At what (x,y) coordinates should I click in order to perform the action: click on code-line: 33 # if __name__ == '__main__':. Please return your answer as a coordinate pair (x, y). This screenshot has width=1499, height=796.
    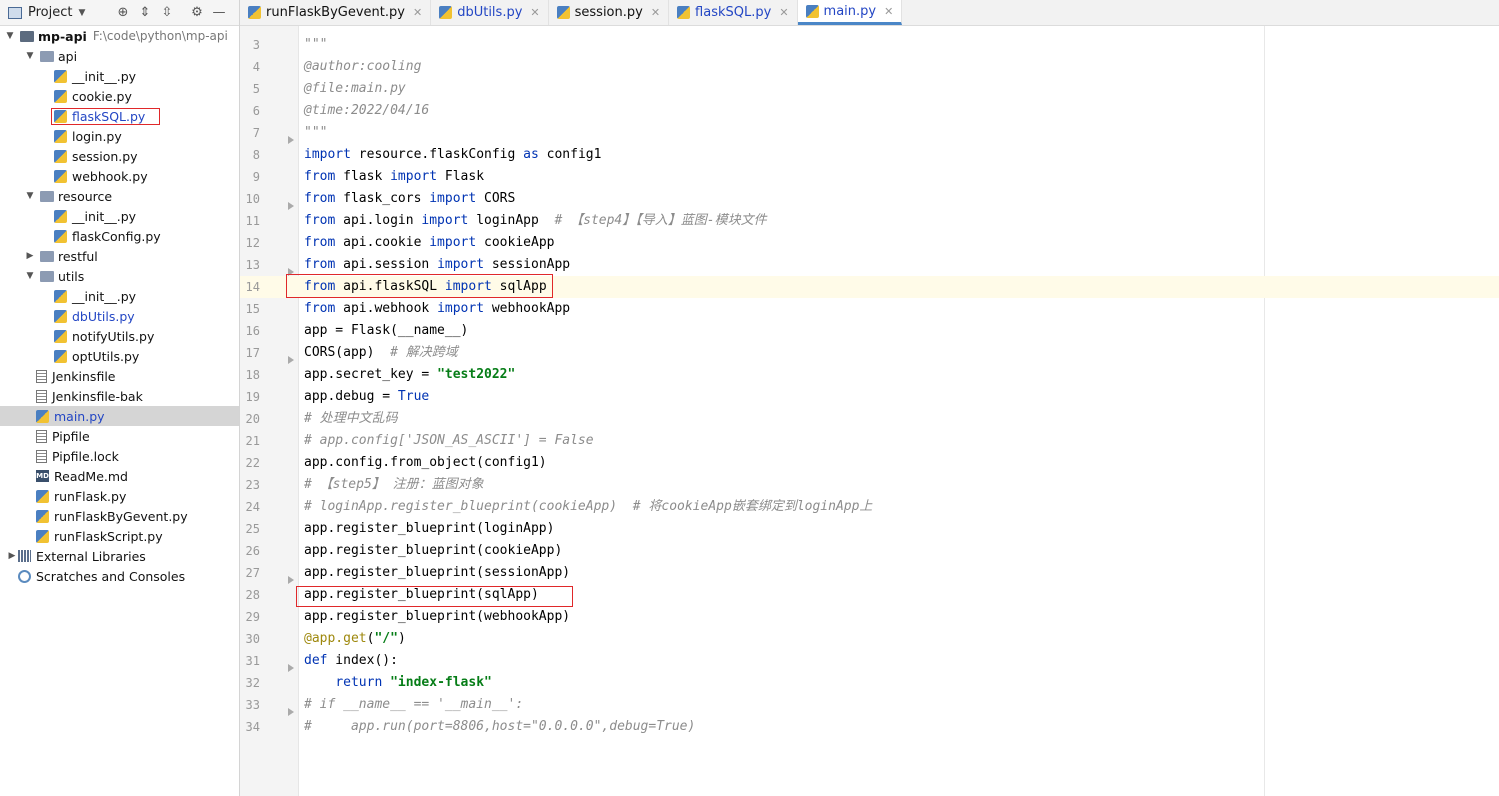
    Looking at the image, I should click on (869, 705).